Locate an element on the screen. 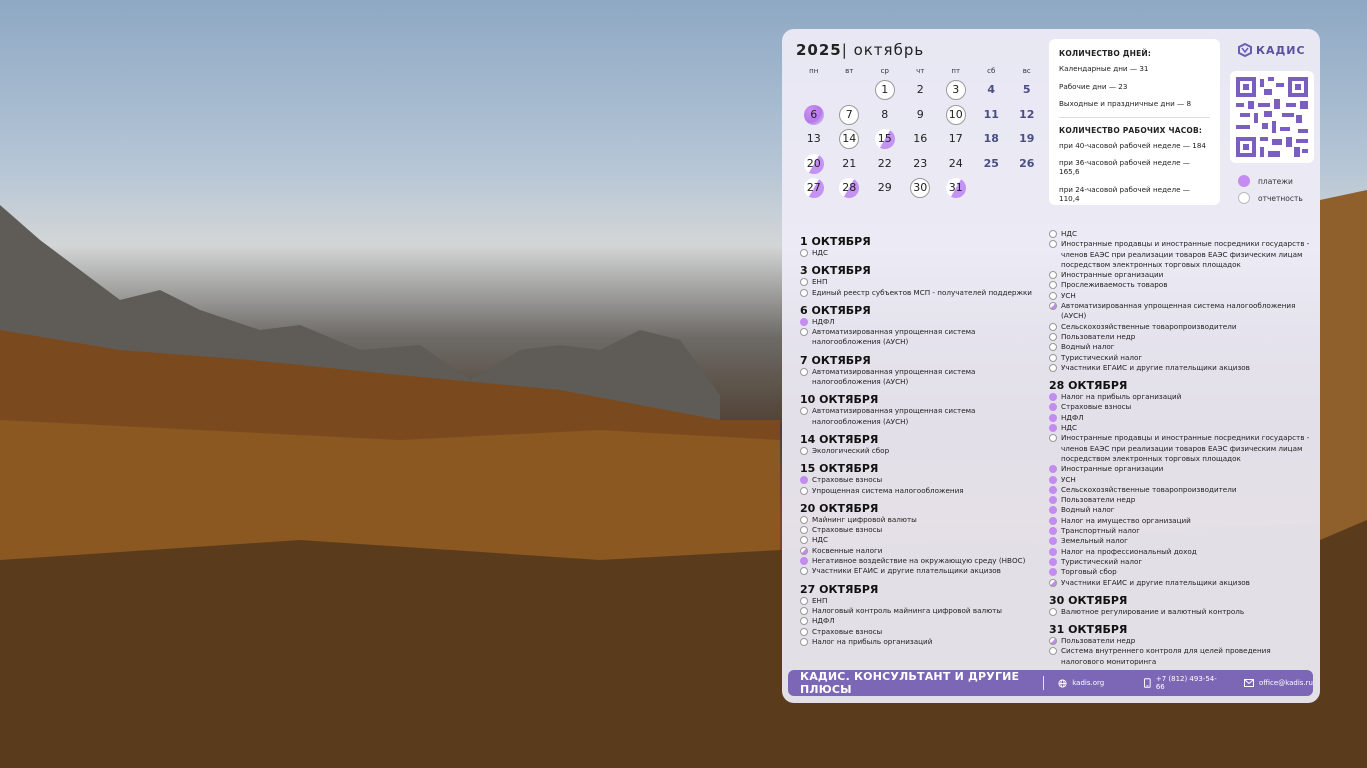 Image resolution: width=1367 pixels, height=768 pixels. day-cell: 28 is located at coordinates (849, 188).